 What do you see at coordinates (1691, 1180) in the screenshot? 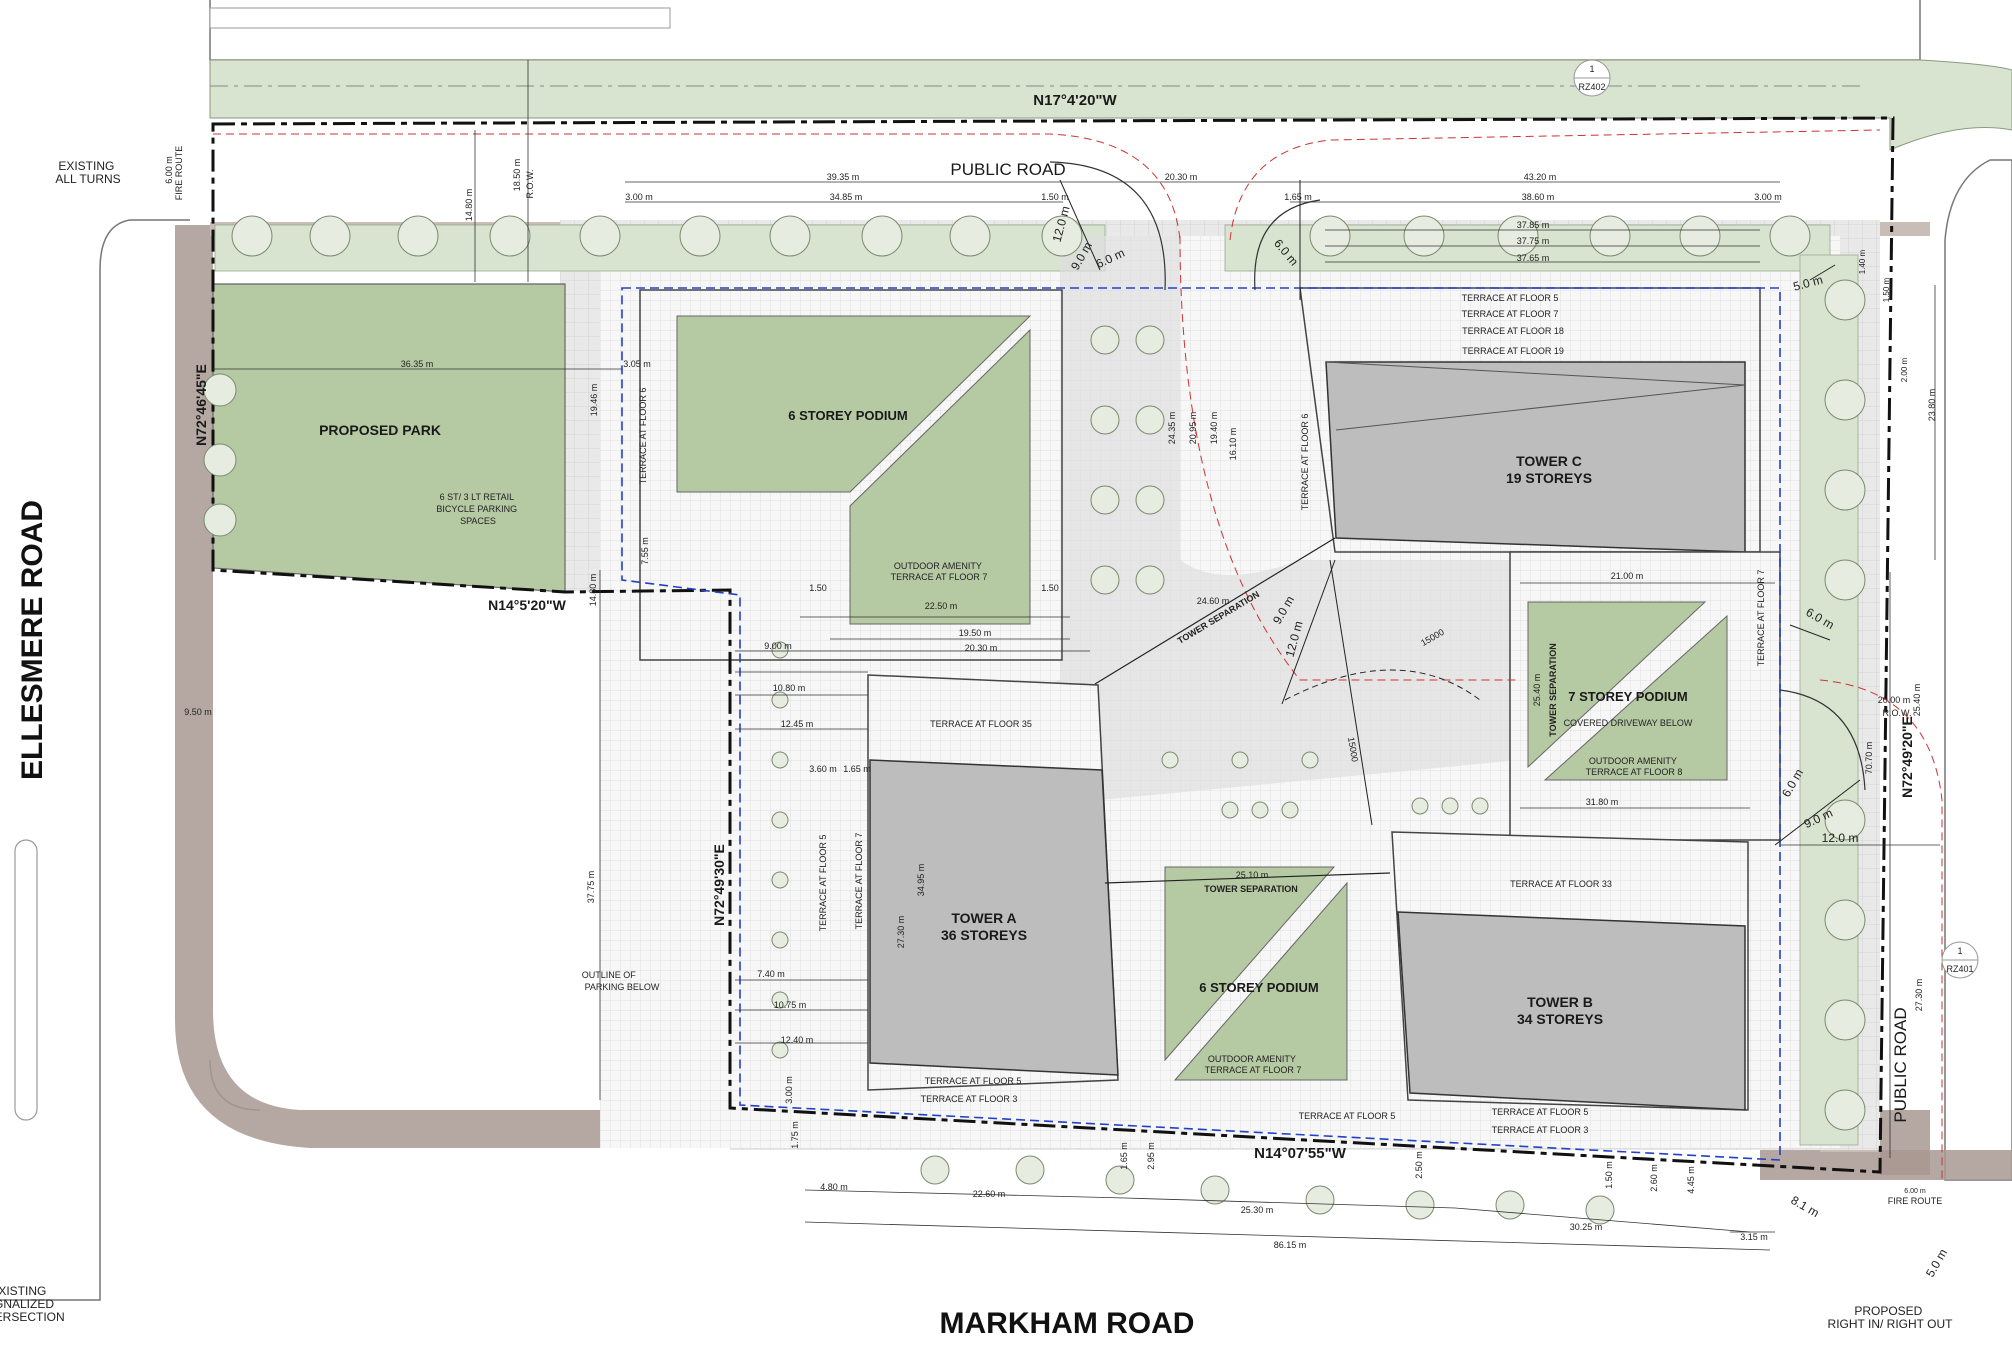
I see `dim-445: 4.45 m` at bounding box center [1691, 1180].